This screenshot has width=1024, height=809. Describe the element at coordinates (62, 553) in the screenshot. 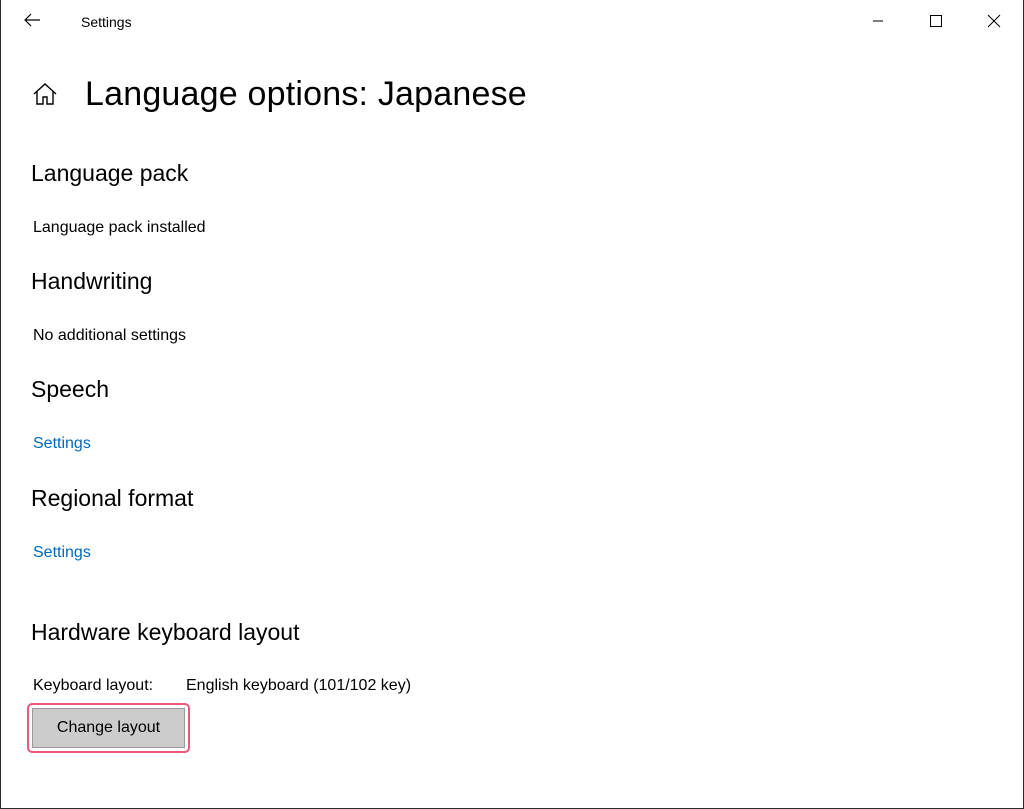

I see `regional-format-settings-link: Settings` at that location.